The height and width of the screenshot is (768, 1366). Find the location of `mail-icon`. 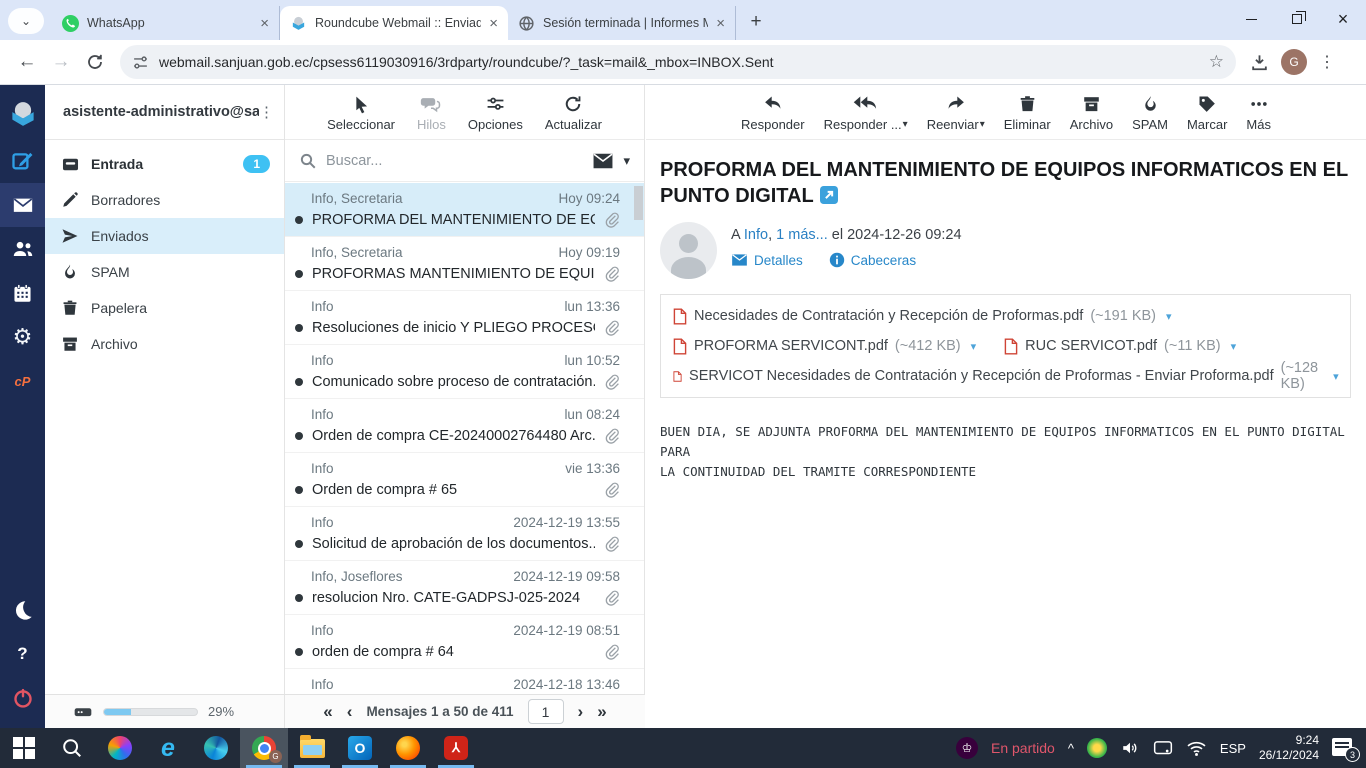

mail-icon is located at coordinates (22, 205).